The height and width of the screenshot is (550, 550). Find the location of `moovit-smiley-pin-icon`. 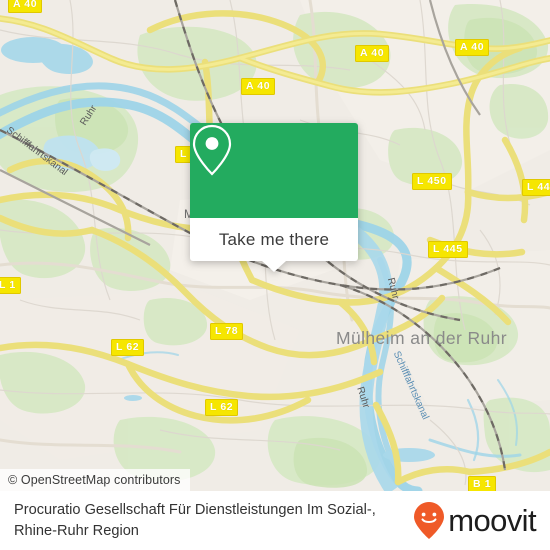

moovit-smiley-pin-icon is located at coordinates (429, 520).